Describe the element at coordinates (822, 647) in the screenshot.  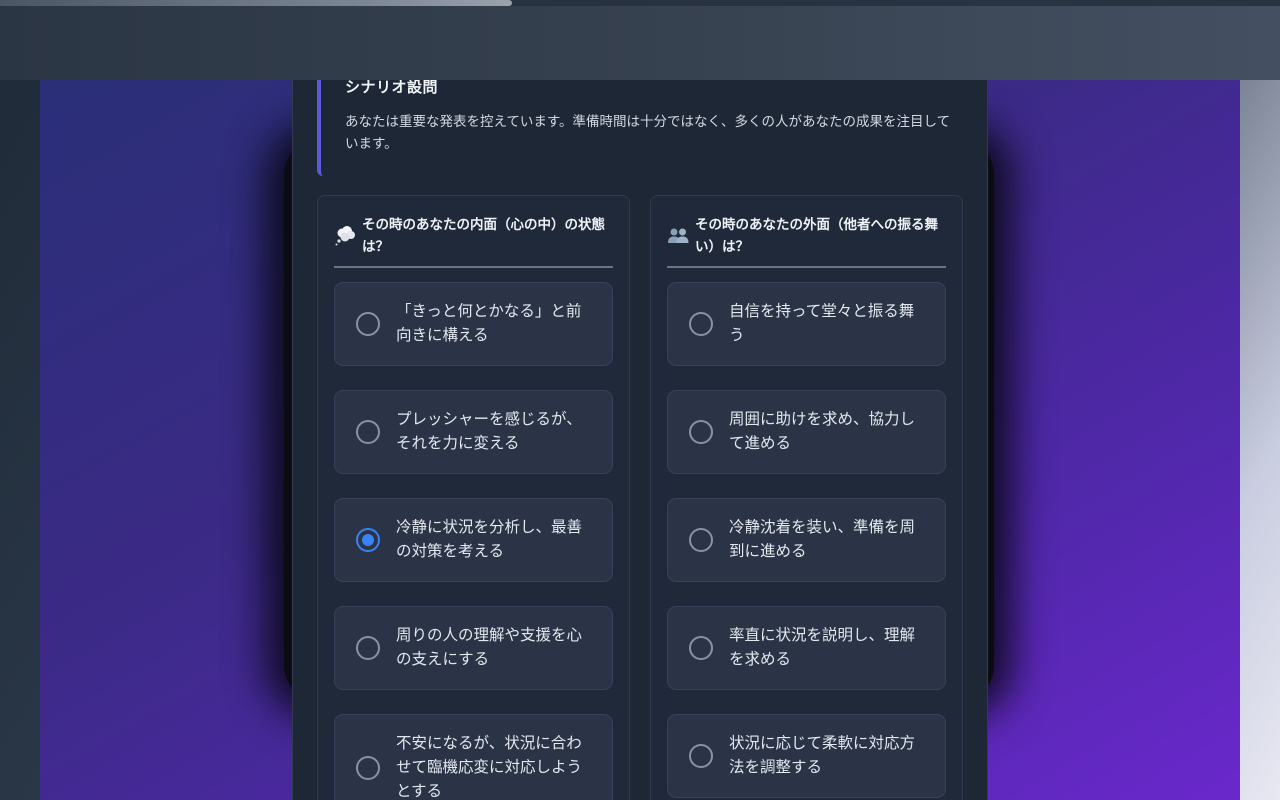
I see `option-label: 率直に状況を説明し、理解を求める` at that location.